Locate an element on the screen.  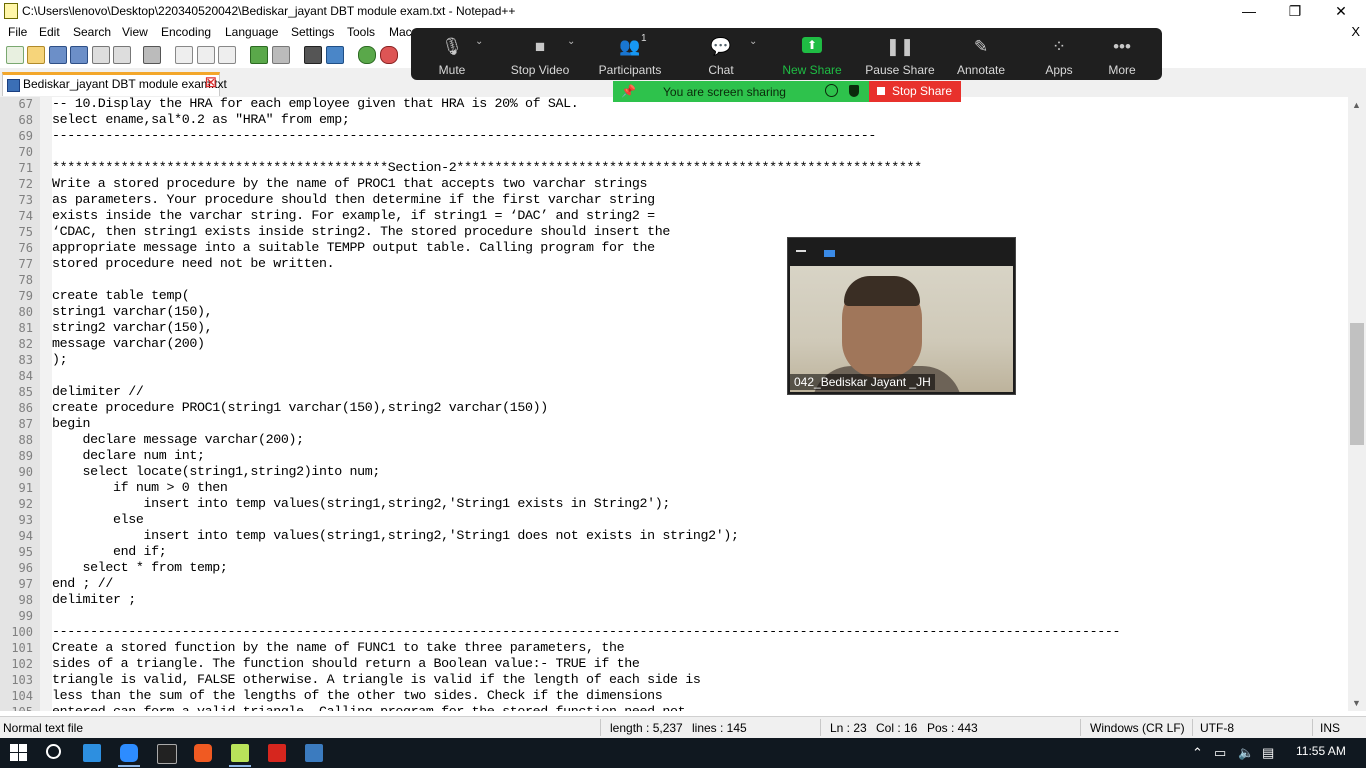
print-icon is located at coordinates (152, 55).